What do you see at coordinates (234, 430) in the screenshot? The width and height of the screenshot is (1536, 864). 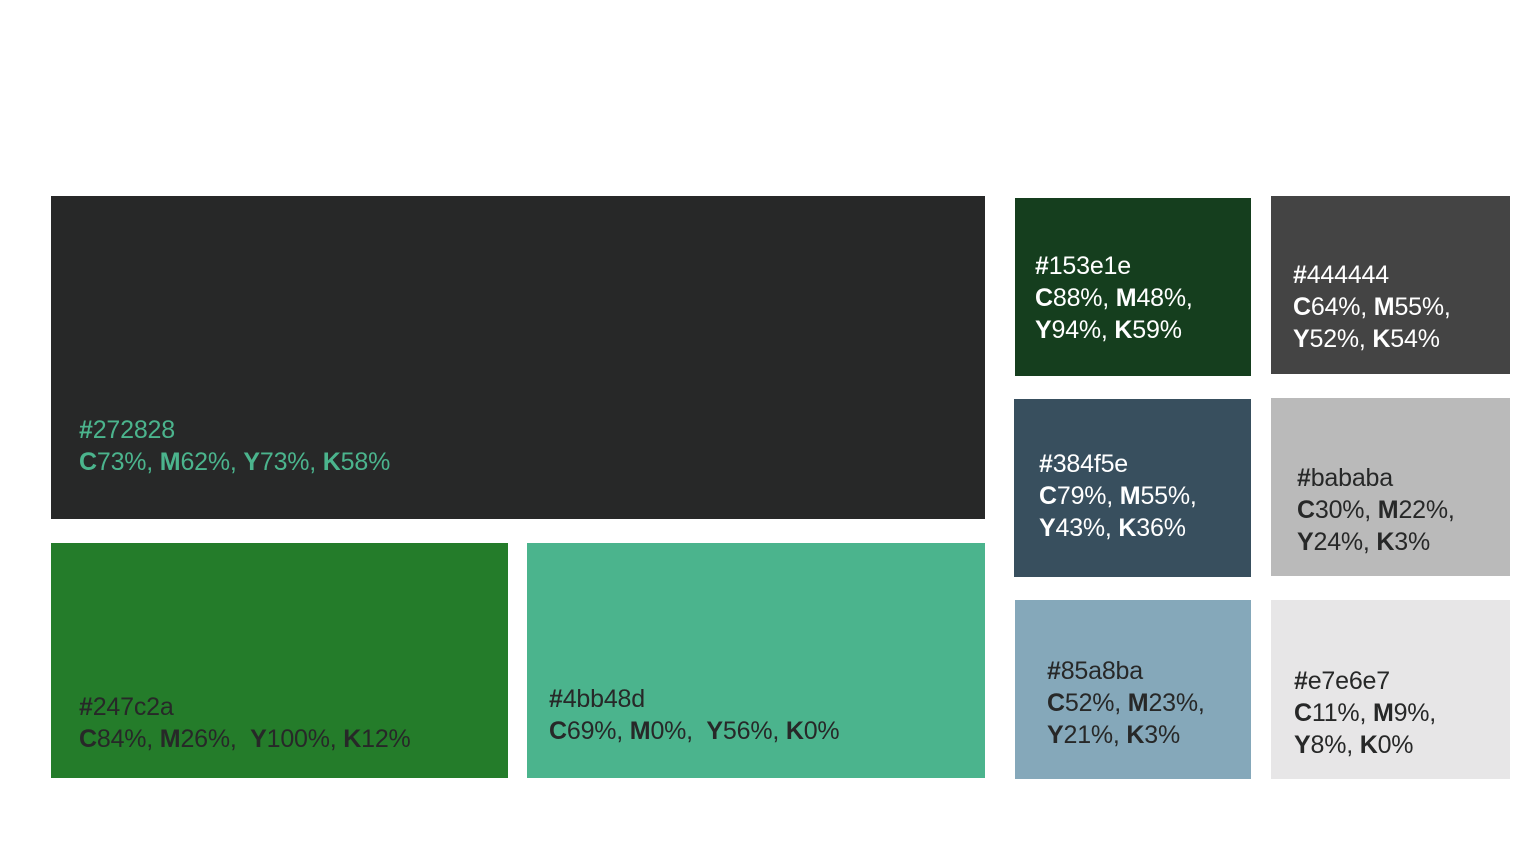 I see `hex-code: #272828` at bounding box center [234, 430].